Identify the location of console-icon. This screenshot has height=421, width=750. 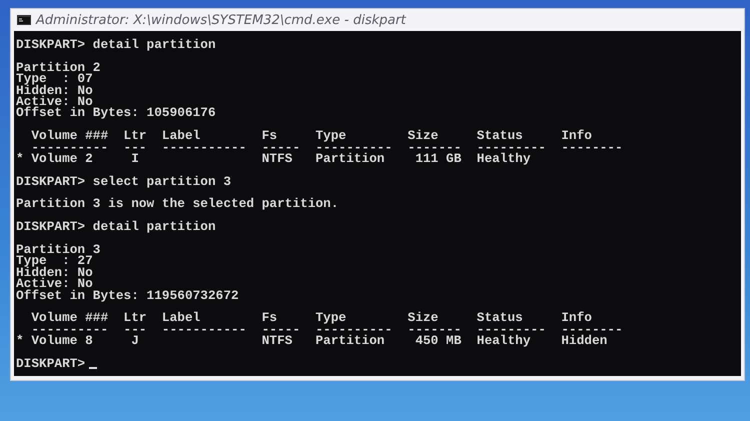
(24, 20).